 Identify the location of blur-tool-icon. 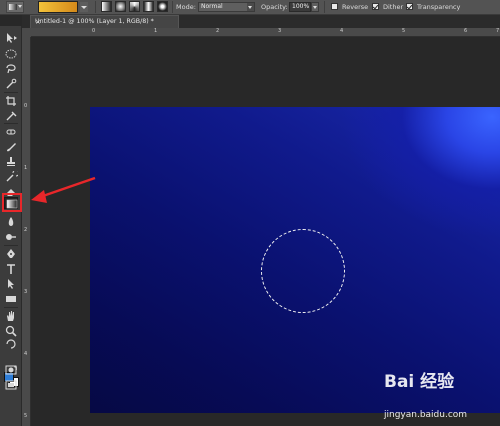
(11, 222).